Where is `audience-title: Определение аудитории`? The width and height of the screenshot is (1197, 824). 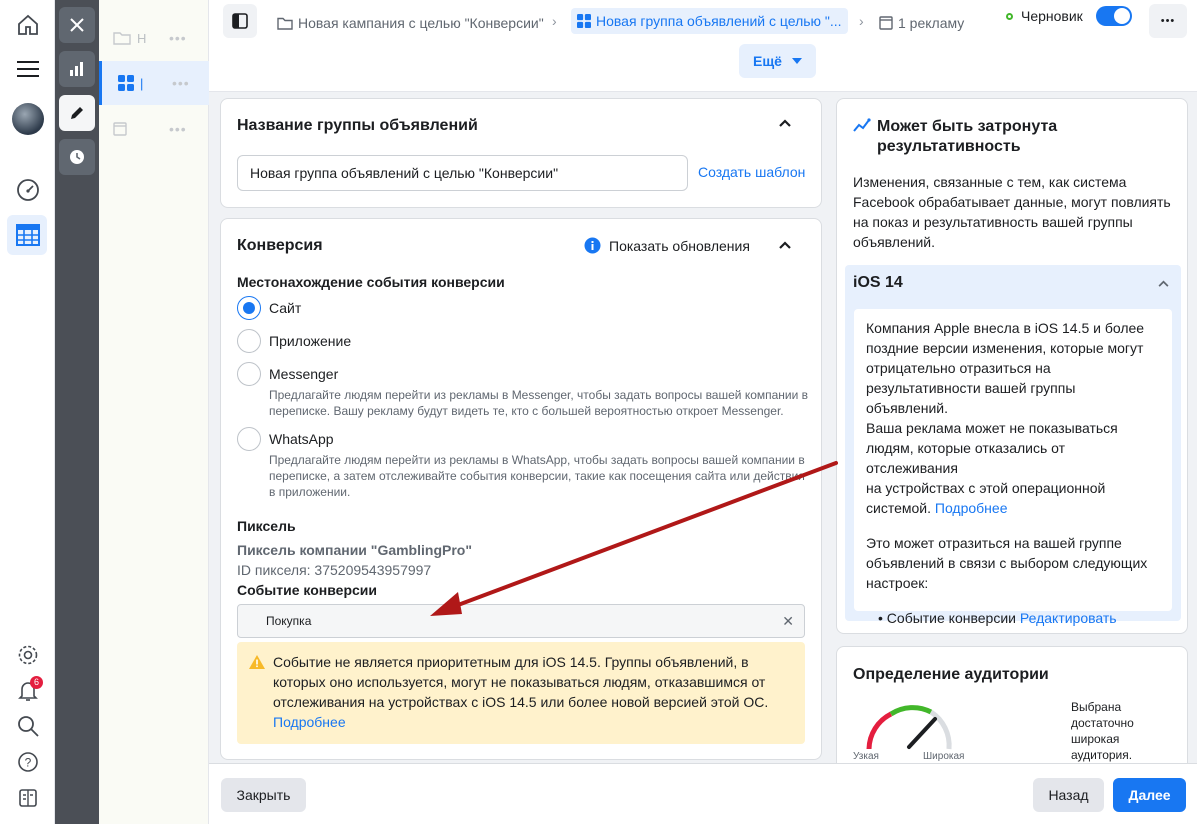 audience-title: Определение аудитории is located at coordinates (951, 674).